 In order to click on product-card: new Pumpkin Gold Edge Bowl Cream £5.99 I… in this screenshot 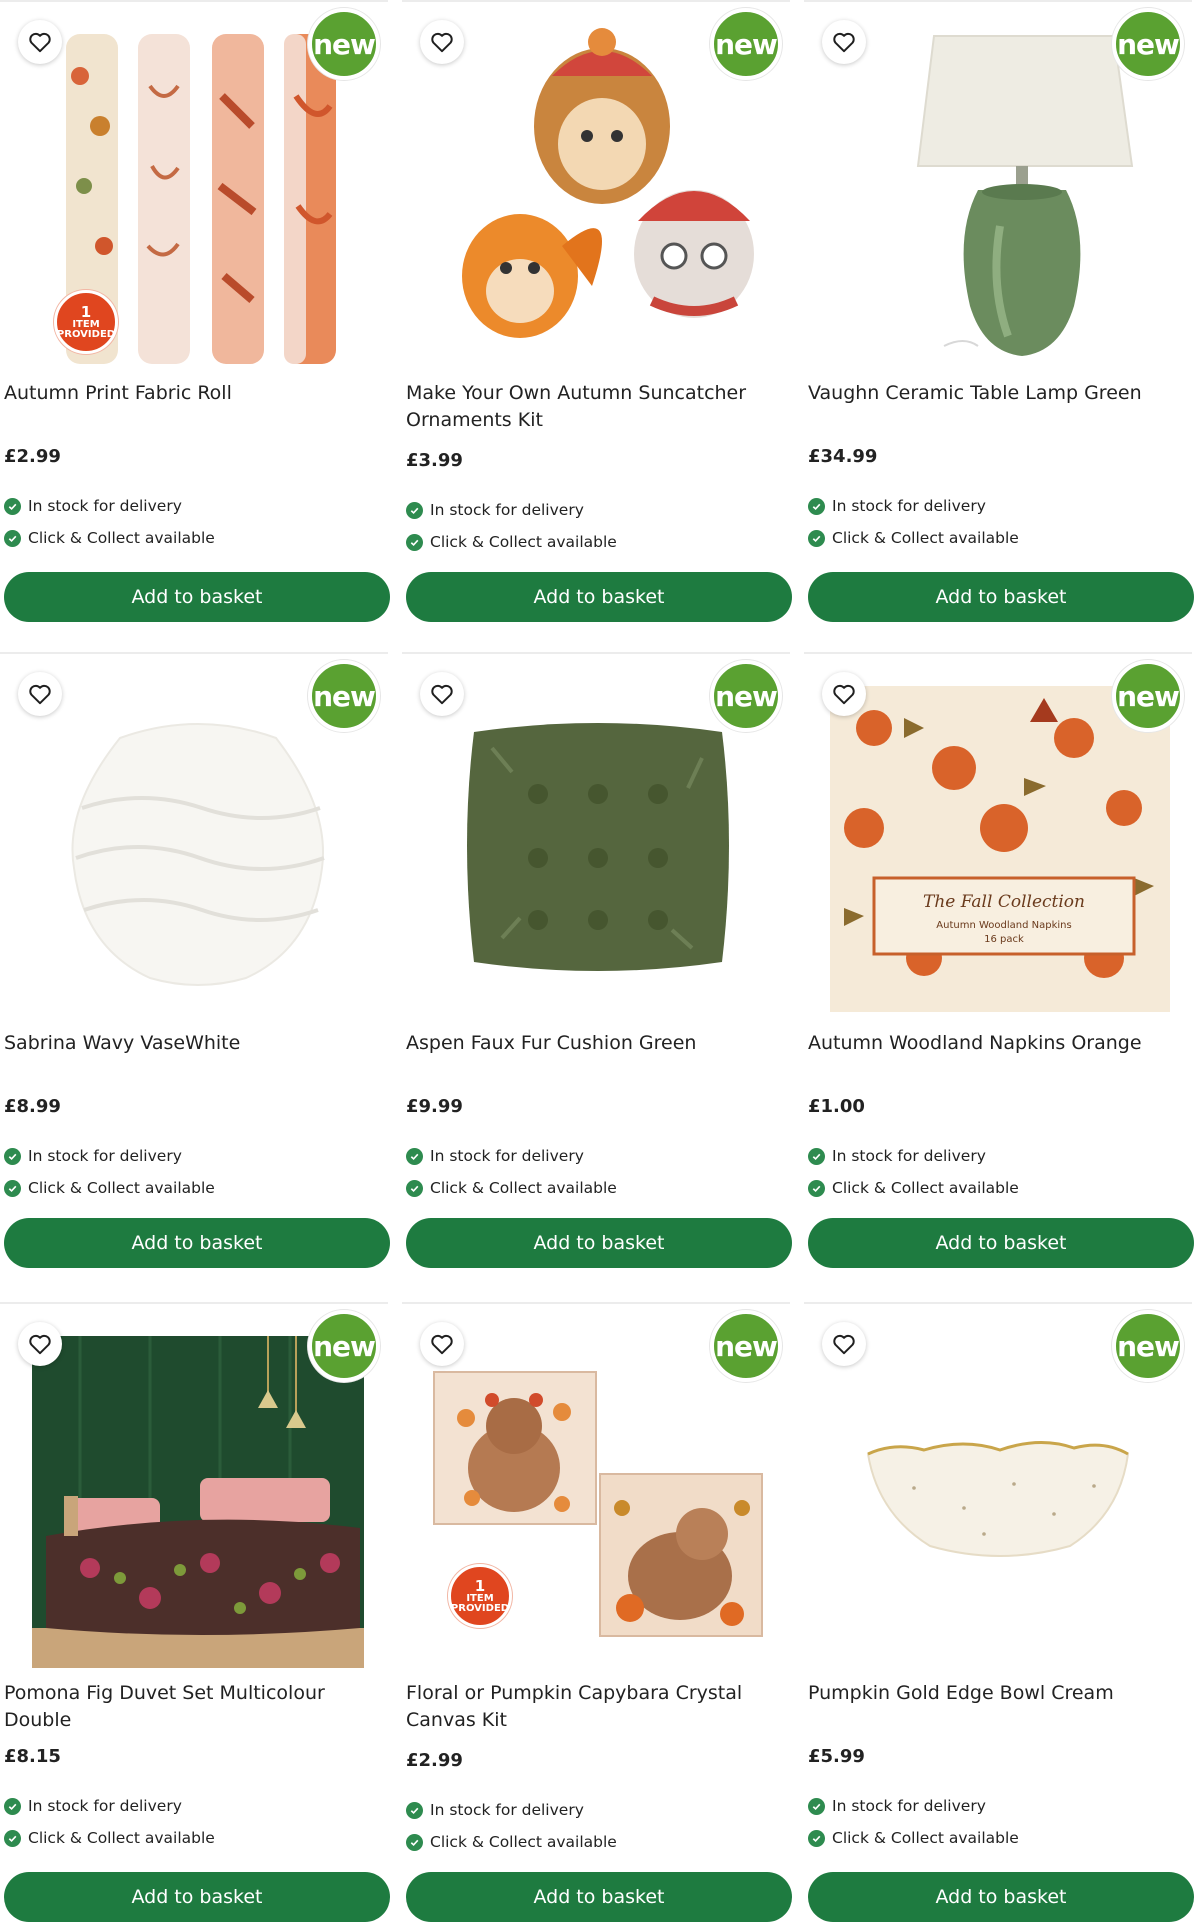, I will do `click(999, 1617)`.